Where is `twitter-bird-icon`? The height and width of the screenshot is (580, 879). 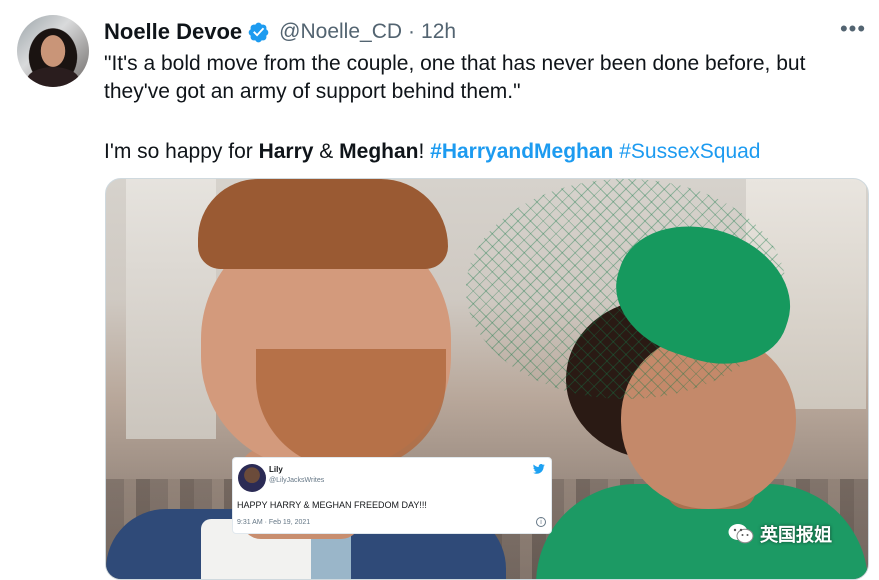 twitter-bird-icon is located at coordinates (539, 469).